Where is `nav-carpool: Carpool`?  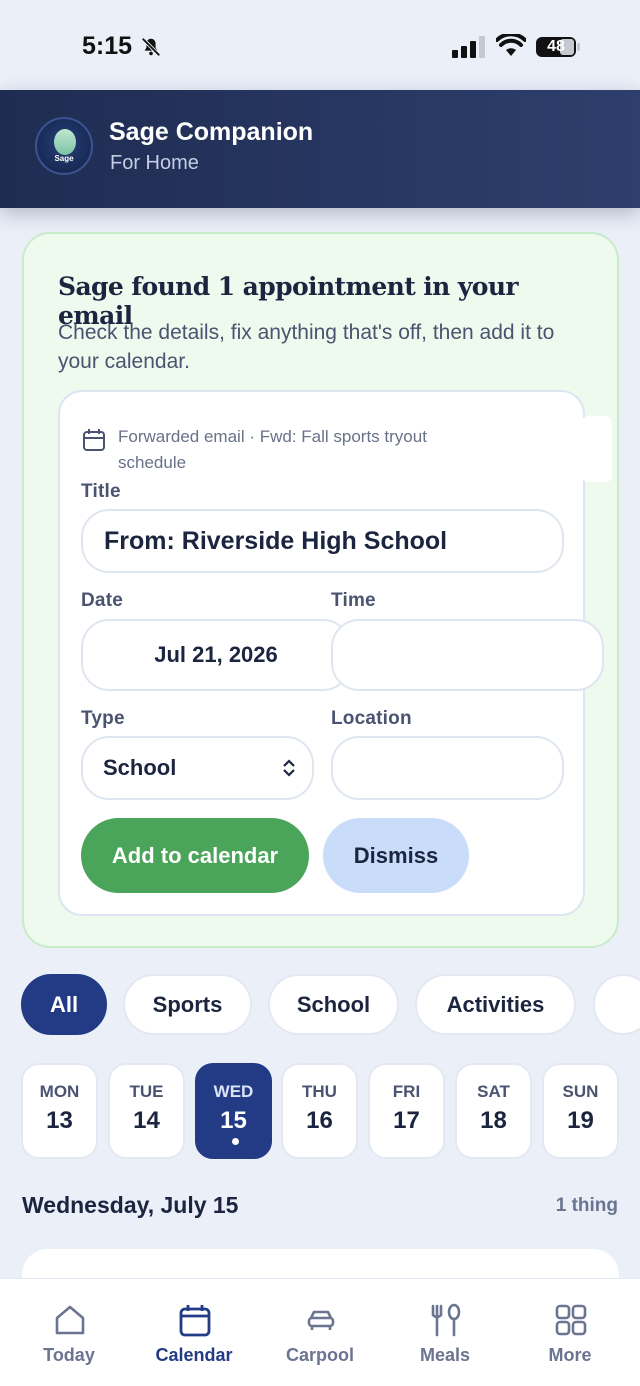
nav-carpool: Carpool is located at coordinates (320, 1332).